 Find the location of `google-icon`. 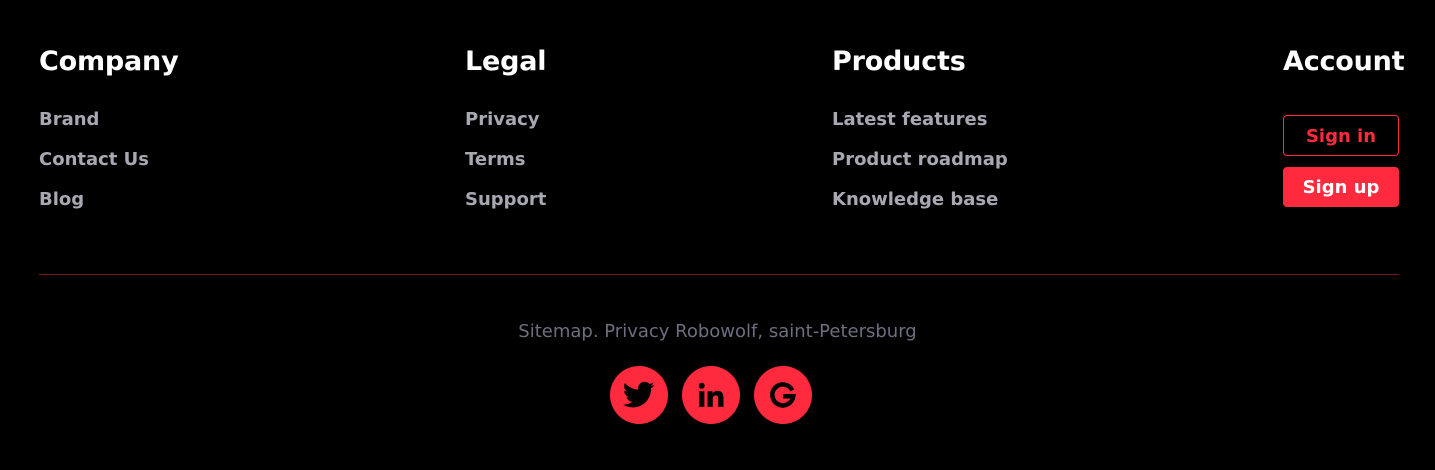

google-icon is located at coordinates (783, 395).